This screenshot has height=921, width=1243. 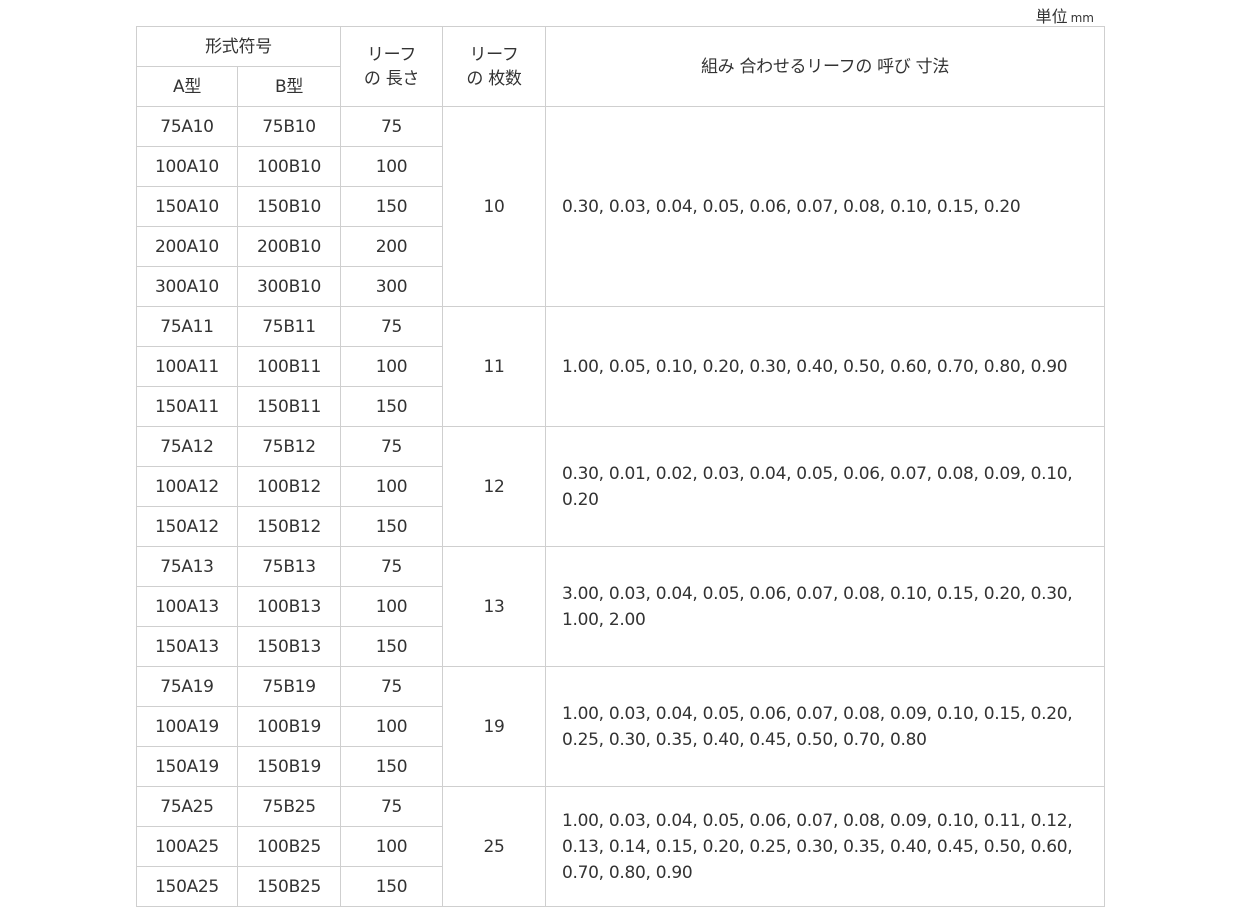 What do you see at coordinates (289, 326) in the screenshot?
I see `cell-type-b-code: 75B11` at bounding box center [289, 326].